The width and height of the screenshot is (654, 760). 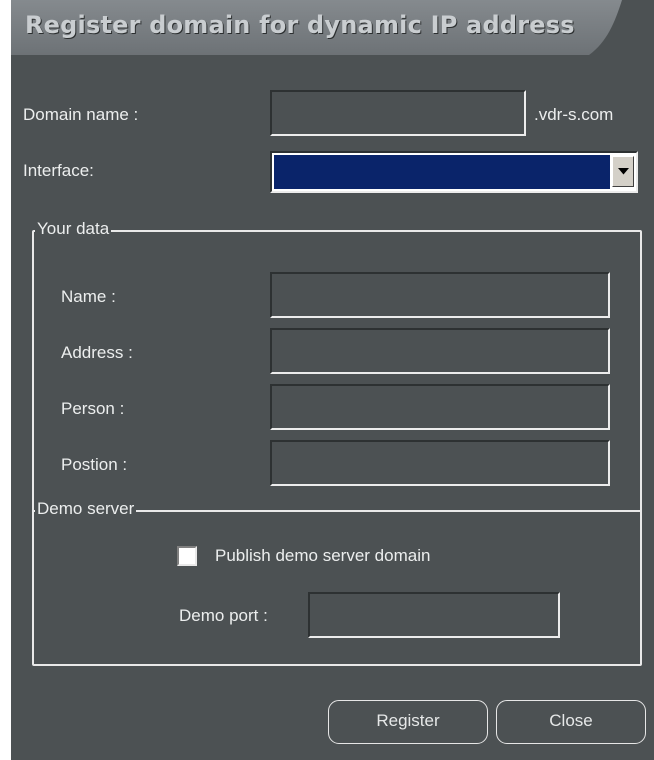 I want to click on publish-demo-label: Publish demo server domain, so click(x=323, y=555).